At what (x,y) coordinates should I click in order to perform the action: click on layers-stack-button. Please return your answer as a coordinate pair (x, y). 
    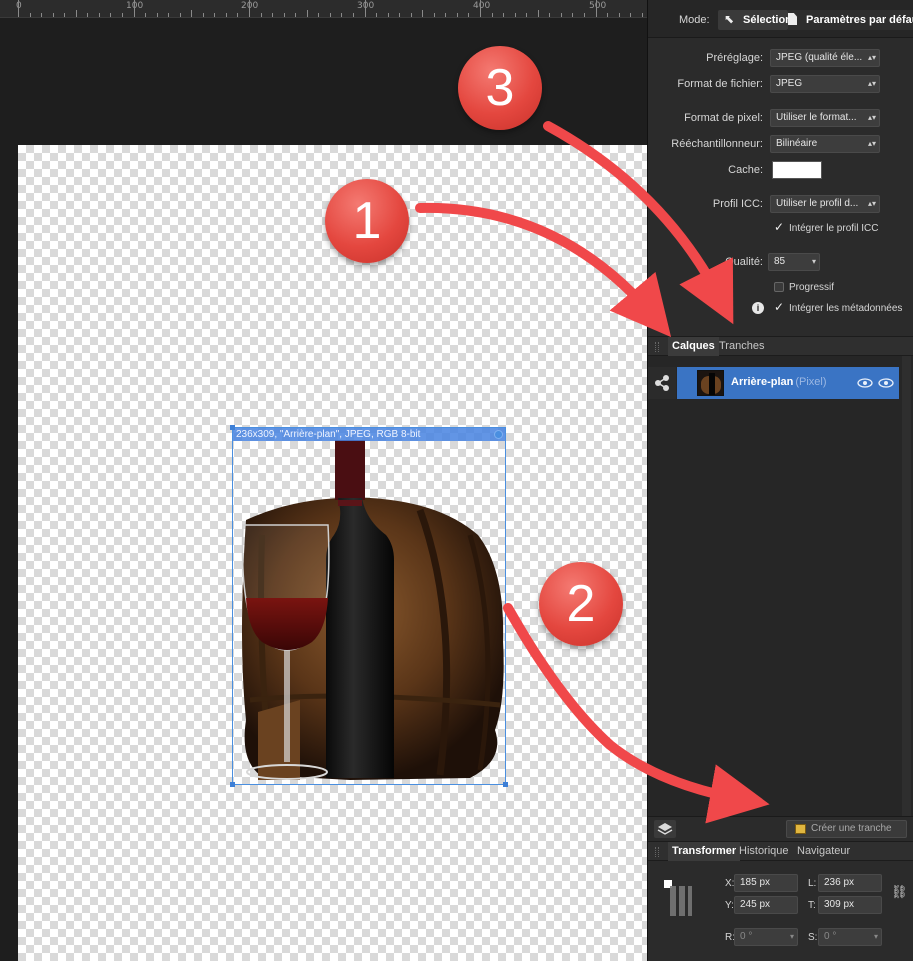
    Looking at the image, I should click on (665, 829).